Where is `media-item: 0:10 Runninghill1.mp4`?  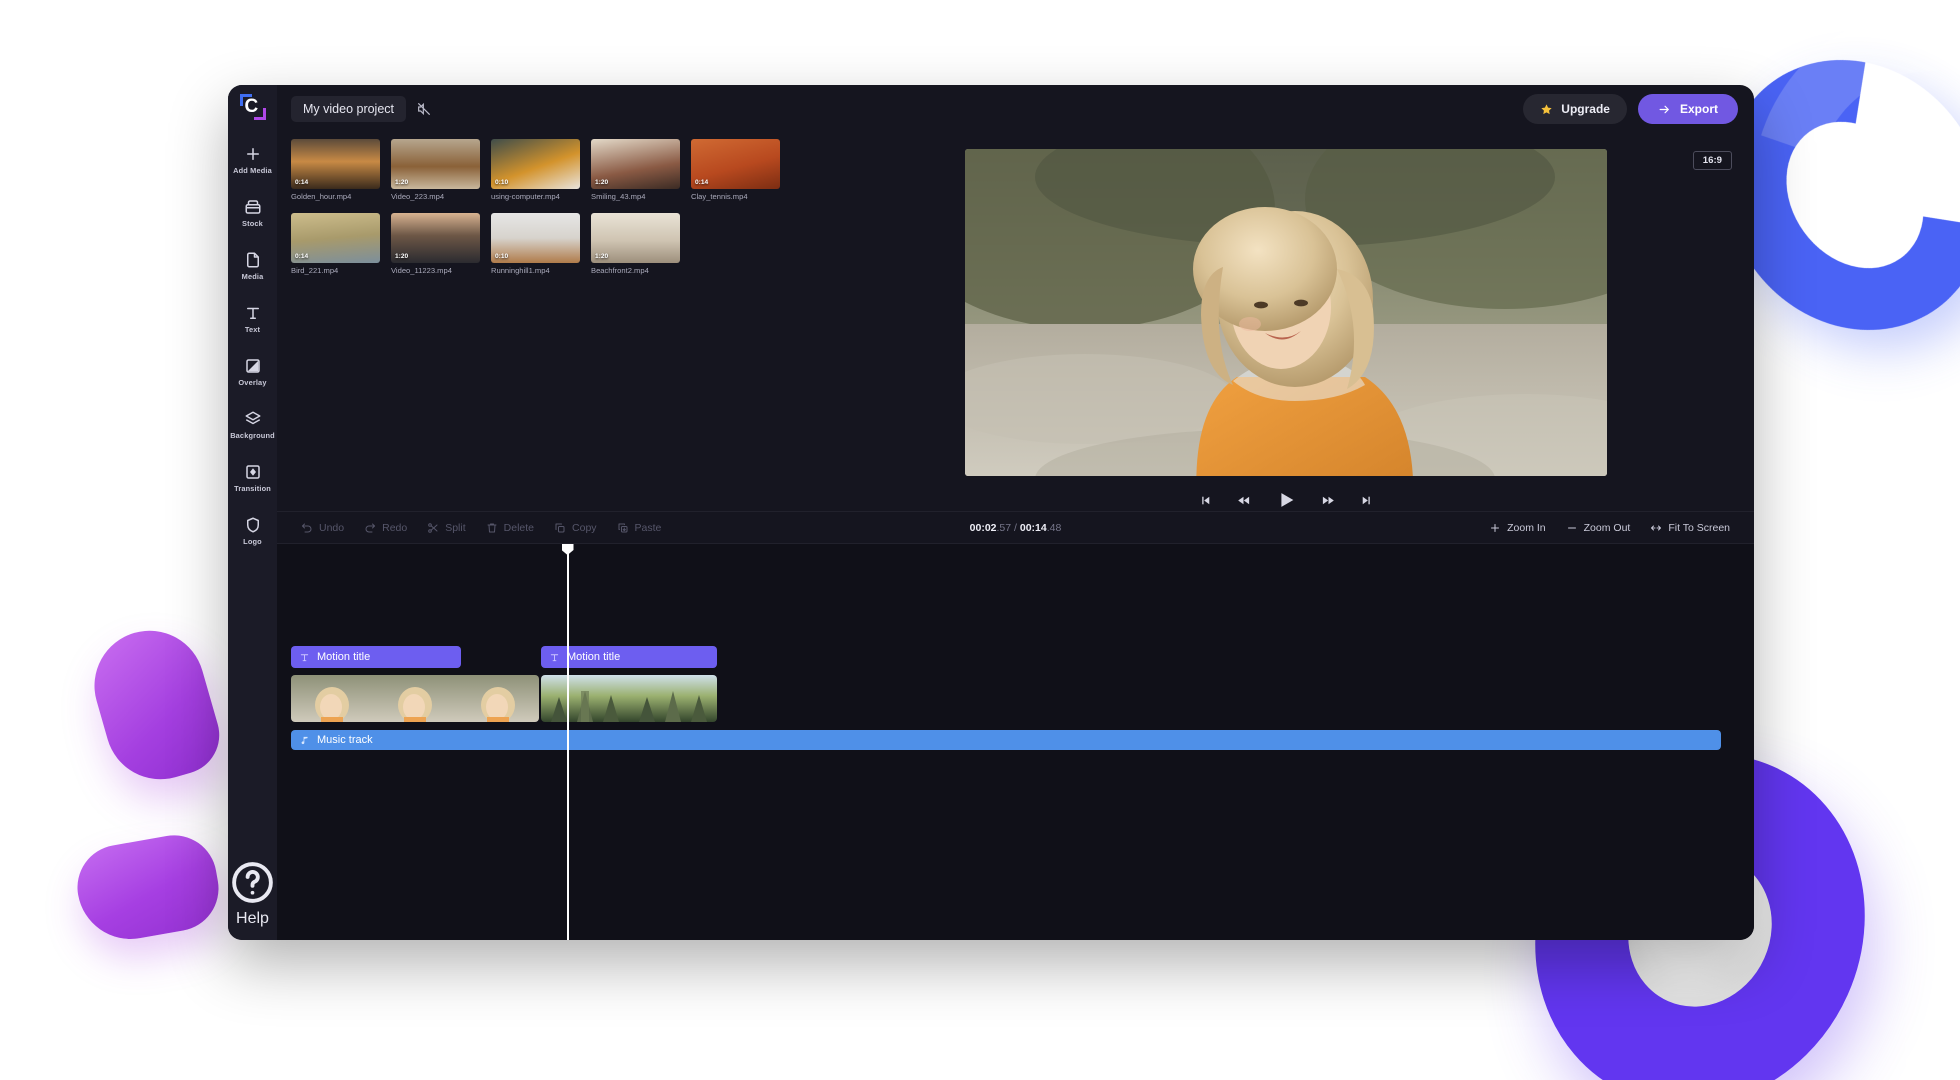
media-item: 0:10 Runninghill1.mp4 is located at coordinates (535, 244).